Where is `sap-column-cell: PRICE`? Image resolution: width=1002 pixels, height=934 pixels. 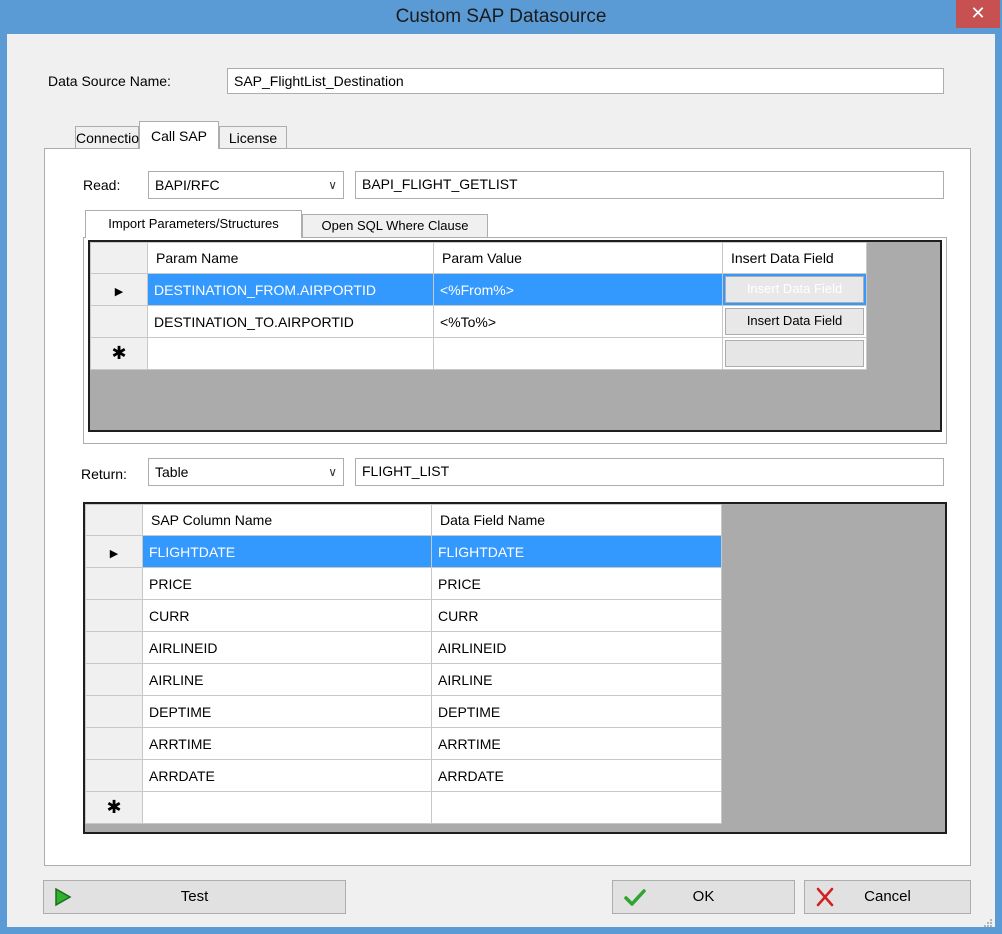 sap-column-cell: PRICE is located at coordinates (287, 583).